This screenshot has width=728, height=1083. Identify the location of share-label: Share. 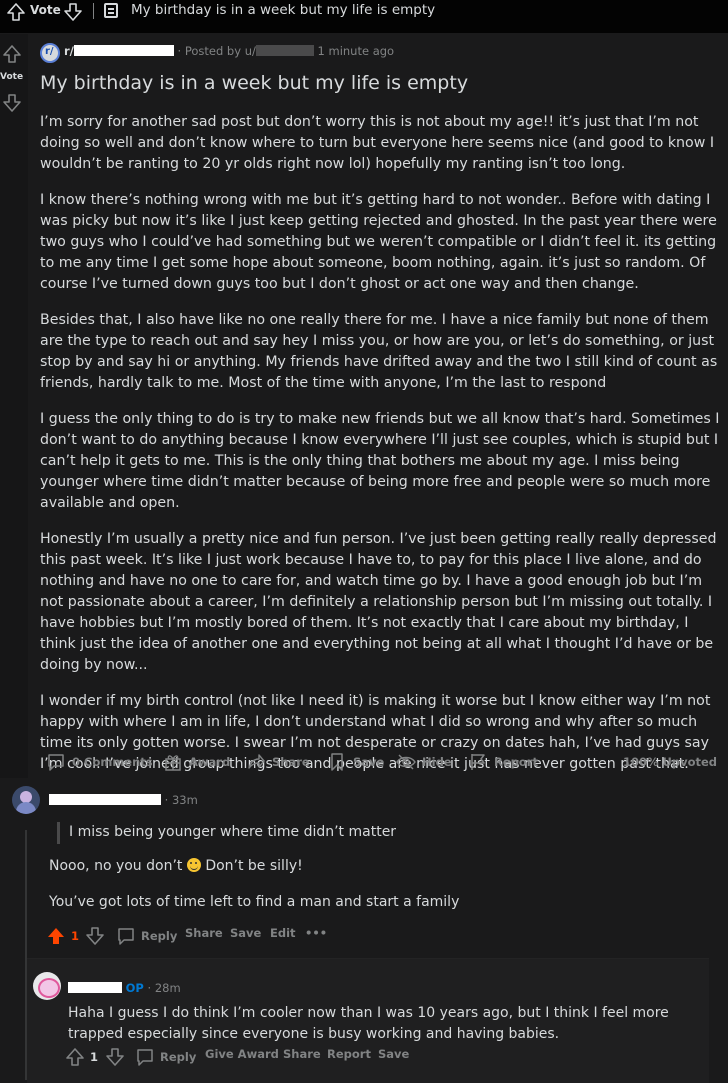
(291, 762).